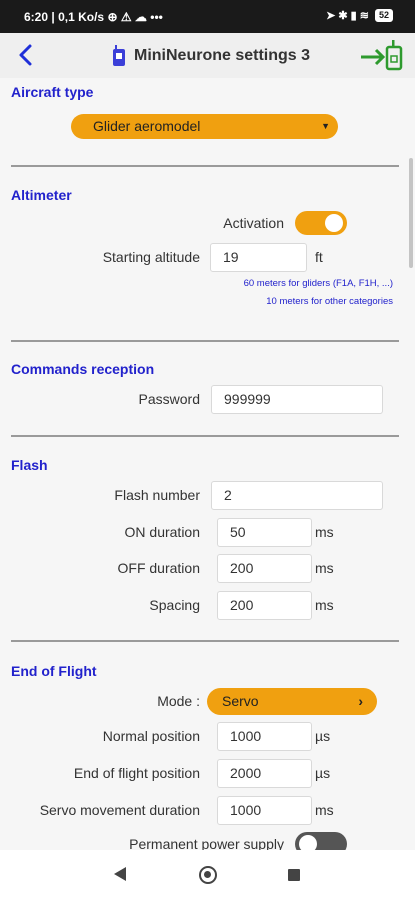  What do you see at coordinates (222, 55) in the screenshot?
I see `page-title: MiniNeurone settings 3` at bounding box center [222, 55].